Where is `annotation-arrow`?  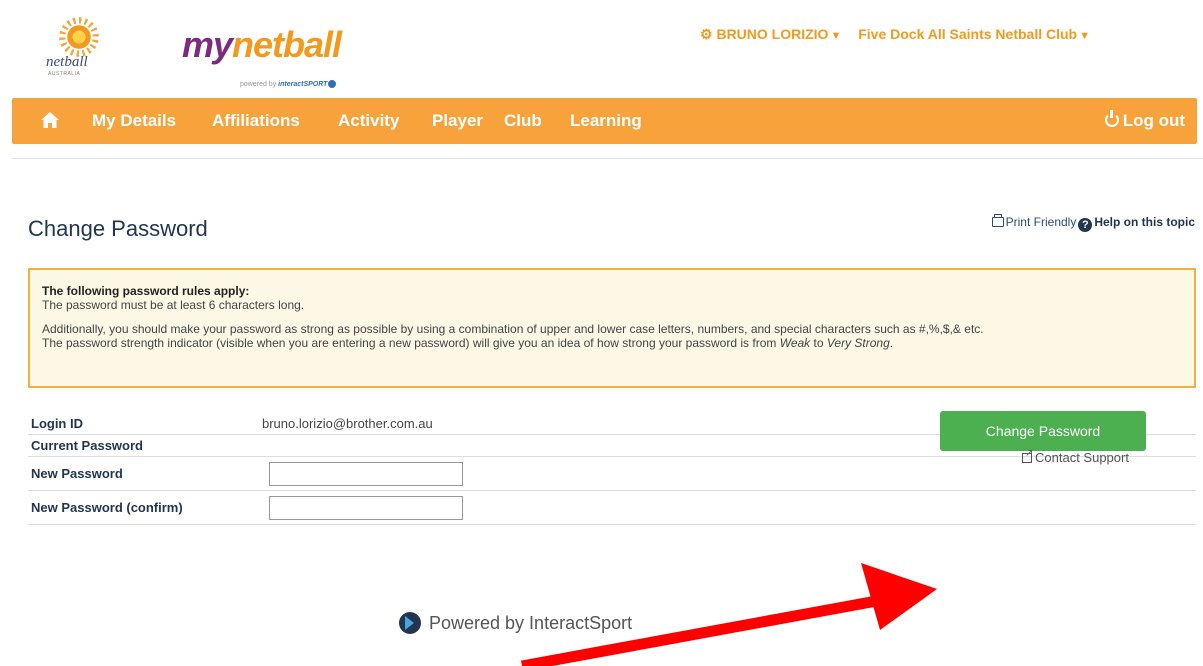 annotation-arrow is located at coordinates (729, 614).